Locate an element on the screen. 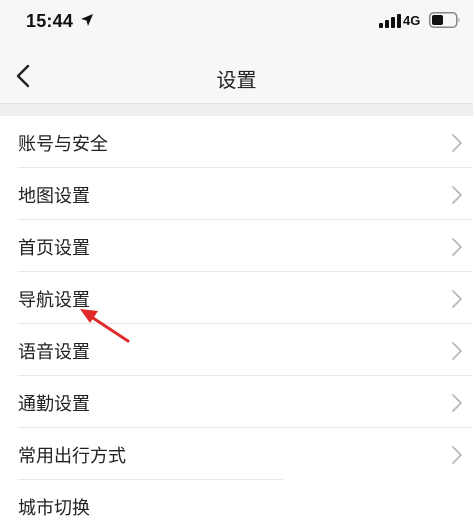 The width and height of the screenshot is (473, 532). nav-bar: 设置 is located at coordinates (236, 74).